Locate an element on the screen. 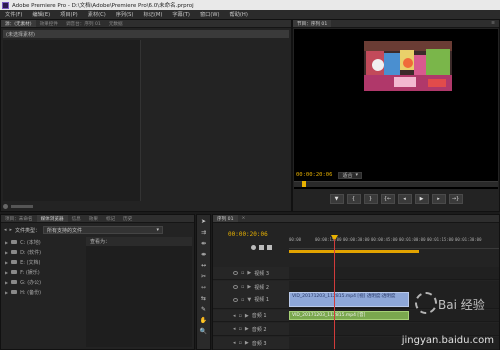 This screenshot has height=350, width=500. marker-icon is located at coordinates (261, 247).